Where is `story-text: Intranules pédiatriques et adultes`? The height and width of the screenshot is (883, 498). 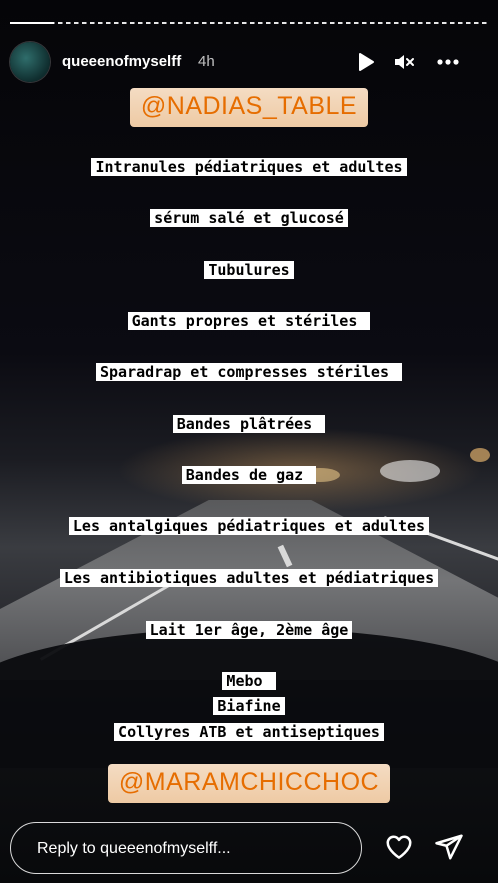 story-text: Intranules pédiatriques et adultes is located at coordinates (249, 167).